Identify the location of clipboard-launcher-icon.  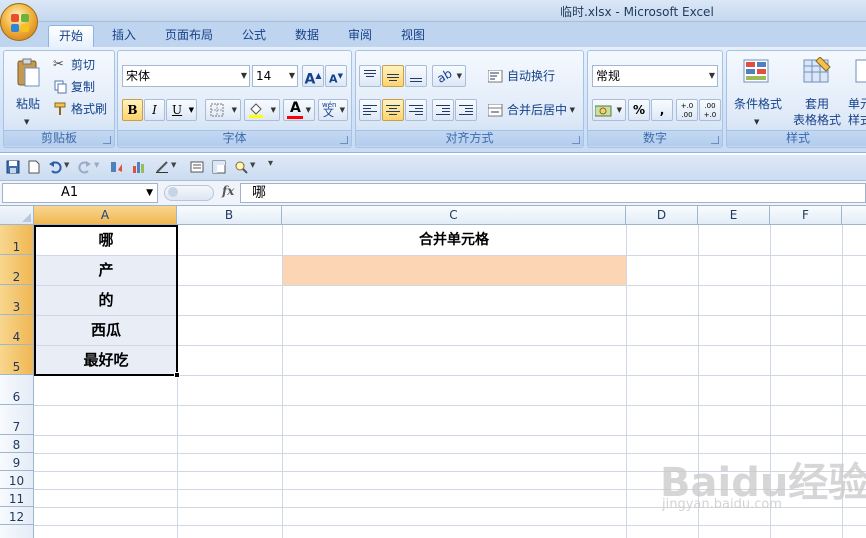
(107, 140).